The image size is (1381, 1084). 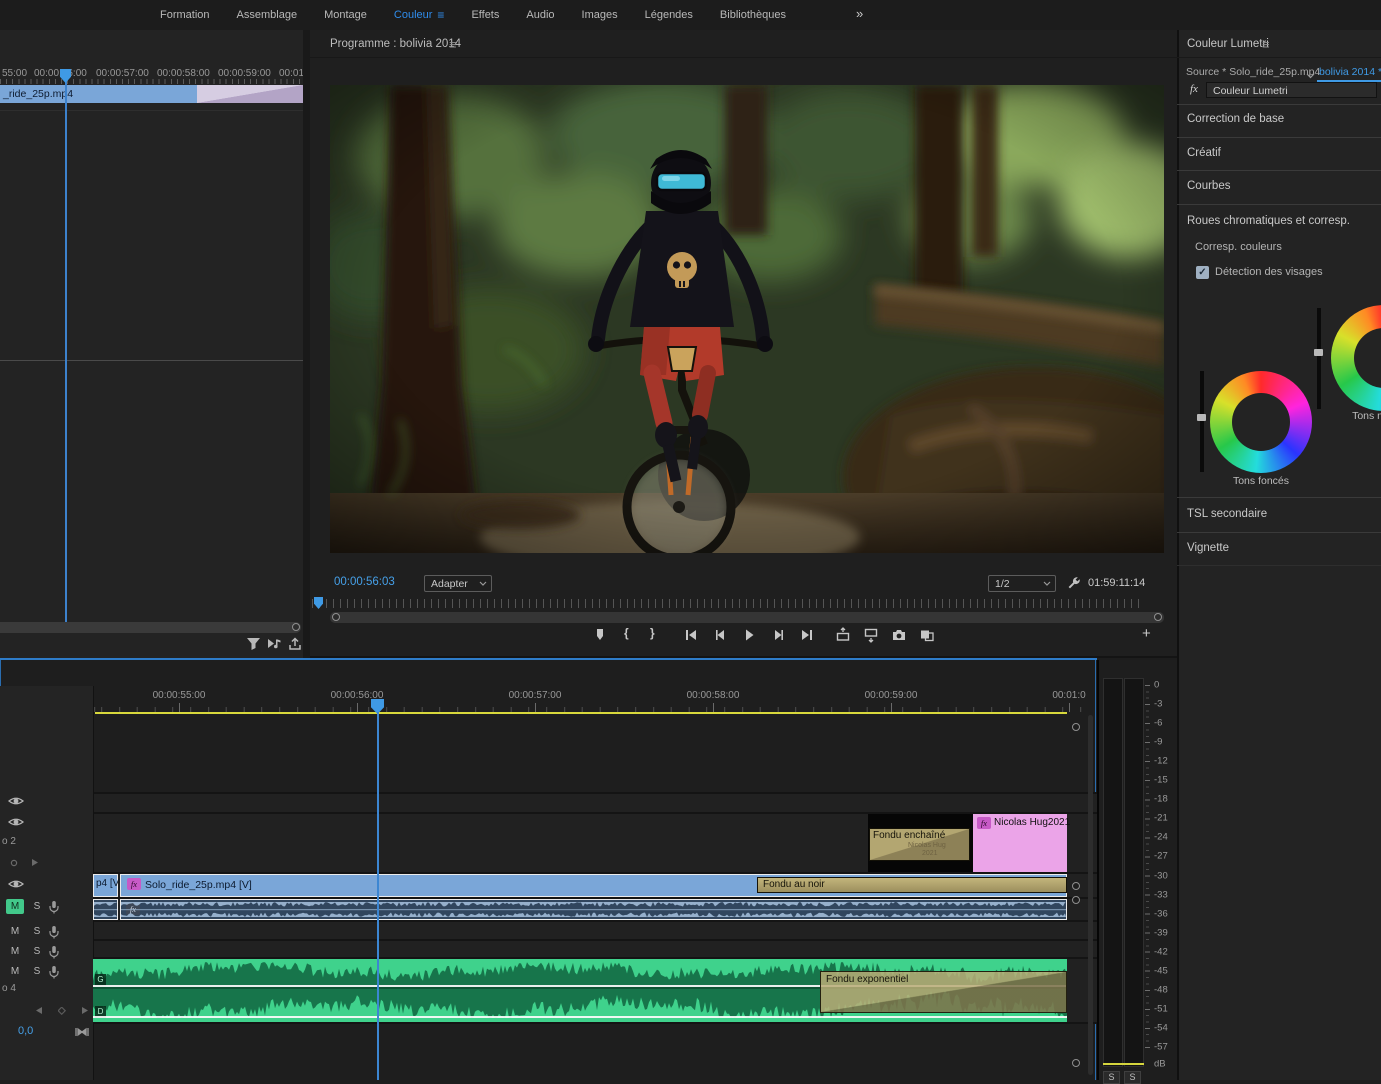 I want to click on transport-lift-button, so click(x=843, y=636).